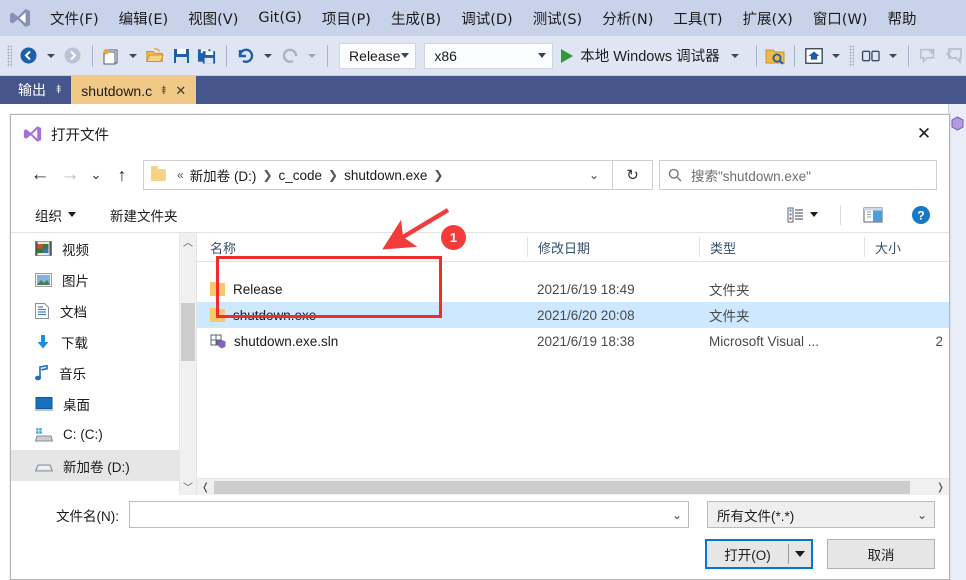 Image resolution: width=966 pixels, height=580 pixels. What do you see at coordinates (134, 90) in the screenshot?
I see `document-tab-shutdown-c: shutdown.c ⯒ ✕` at bounding box center [134, 90].